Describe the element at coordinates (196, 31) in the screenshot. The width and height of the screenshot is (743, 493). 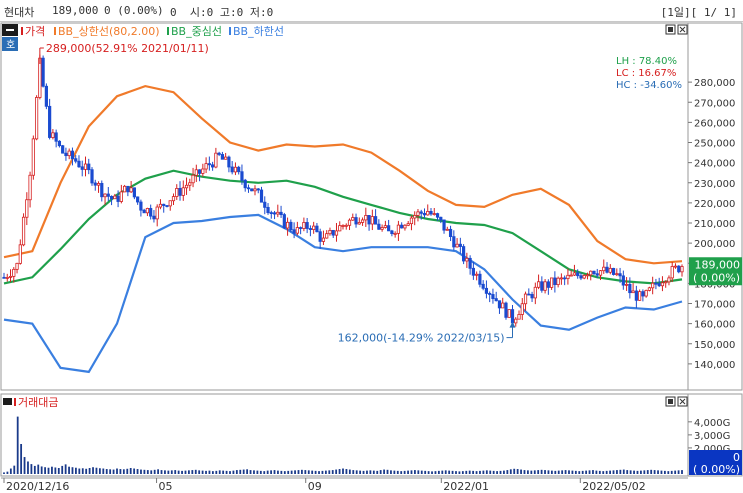
I see `legend-bb-mid-label: BB_중심선` at that location.